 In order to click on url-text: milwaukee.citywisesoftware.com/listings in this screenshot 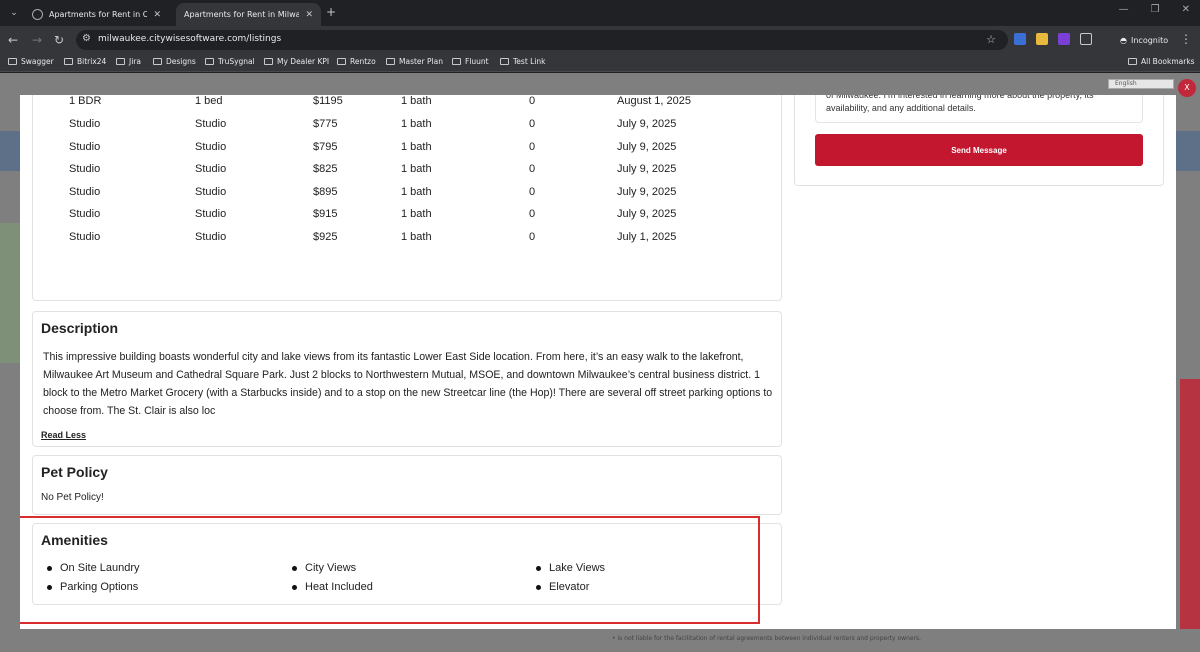, I will do `click(190, 39)`.